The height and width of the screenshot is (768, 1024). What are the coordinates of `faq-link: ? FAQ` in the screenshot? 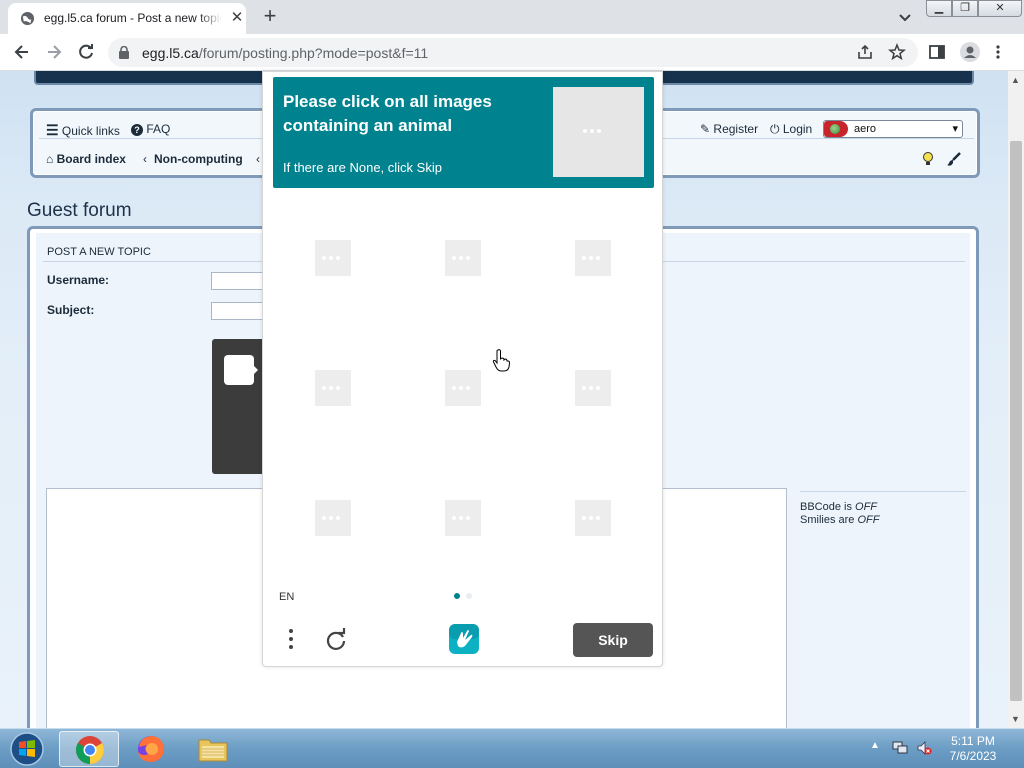 It's located at (150, 129).